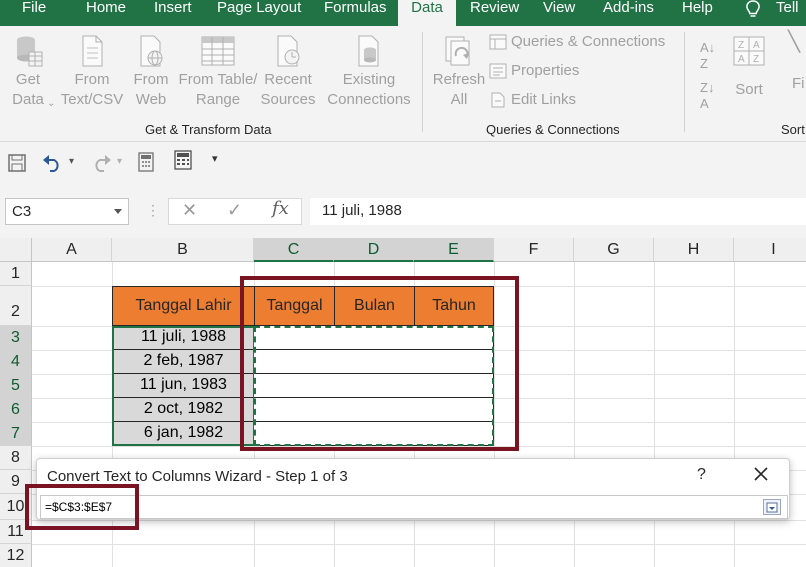  What do you see at coordinates (761, 474) in the screenshot?
I see `close-icon` at bounding box center [761, 474].